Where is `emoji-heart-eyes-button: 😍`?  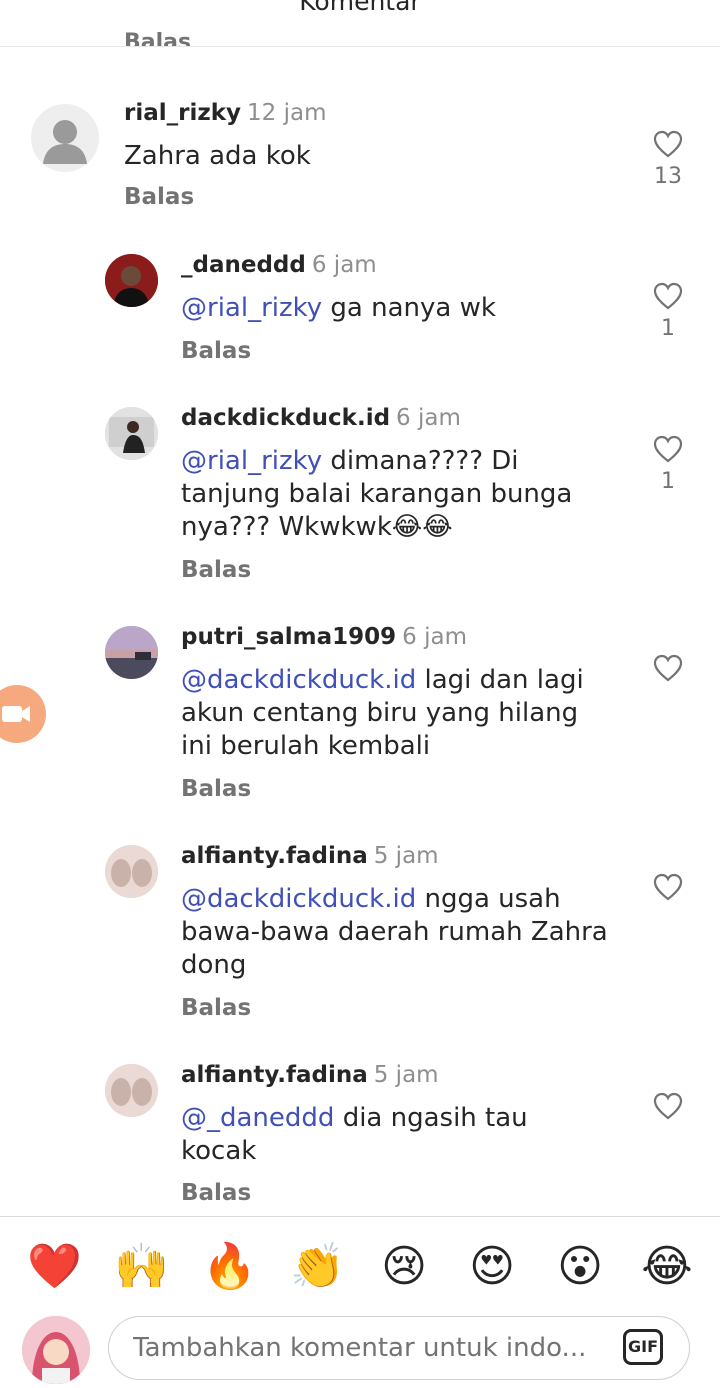
emoji-heart-eyes-button: 😍 is located at coordinates (492, 1267).